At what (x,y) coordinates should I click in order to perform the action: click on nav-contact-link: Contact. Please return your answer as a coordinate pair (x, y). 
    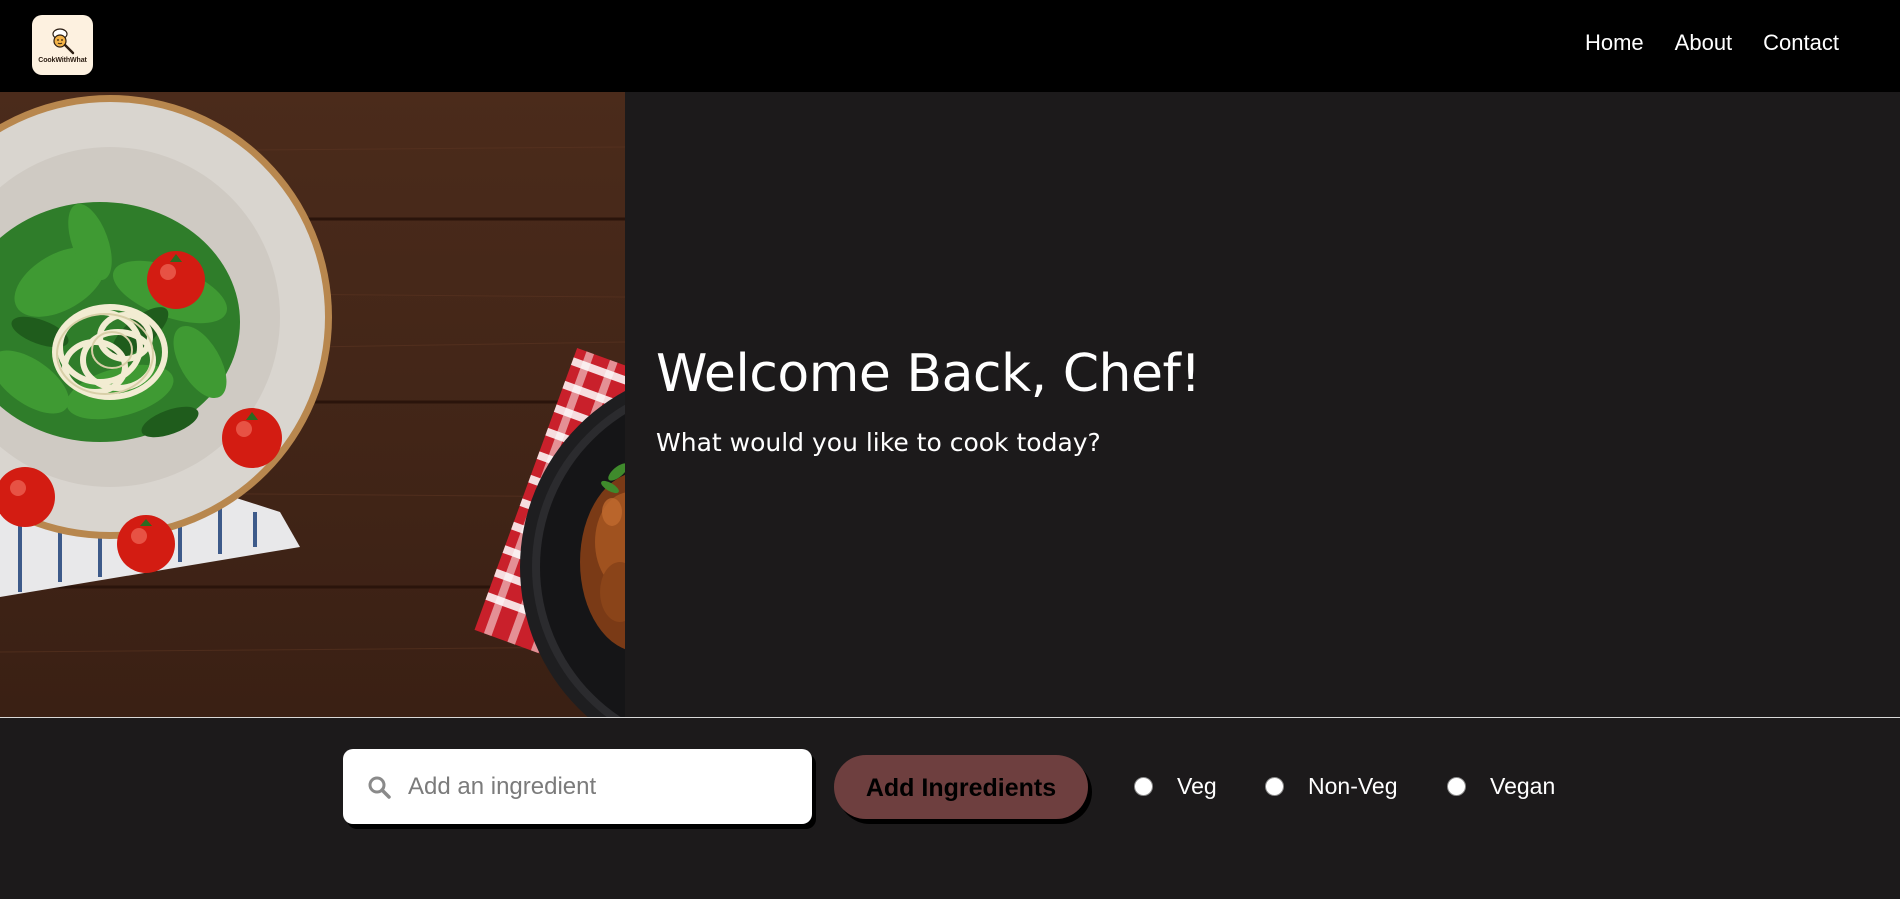
    Looking at the image, I should click on (1801, 43).